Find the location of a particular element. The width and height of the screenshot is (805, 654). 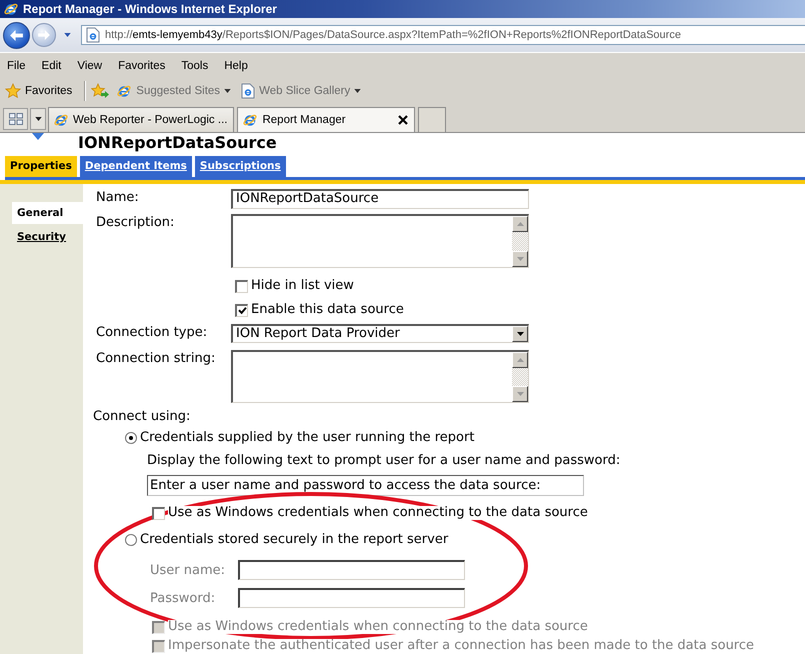

field-label: User name: is located at coordinates (188, 570).